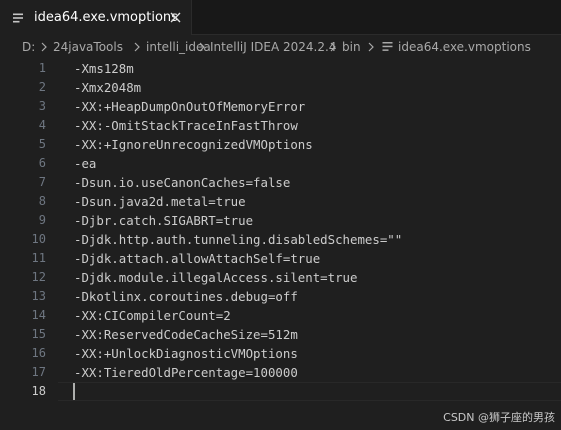 Image resolution: width=561 pixels, height=430 pixels. I want to click on line-number: 2, so click(42, 87).